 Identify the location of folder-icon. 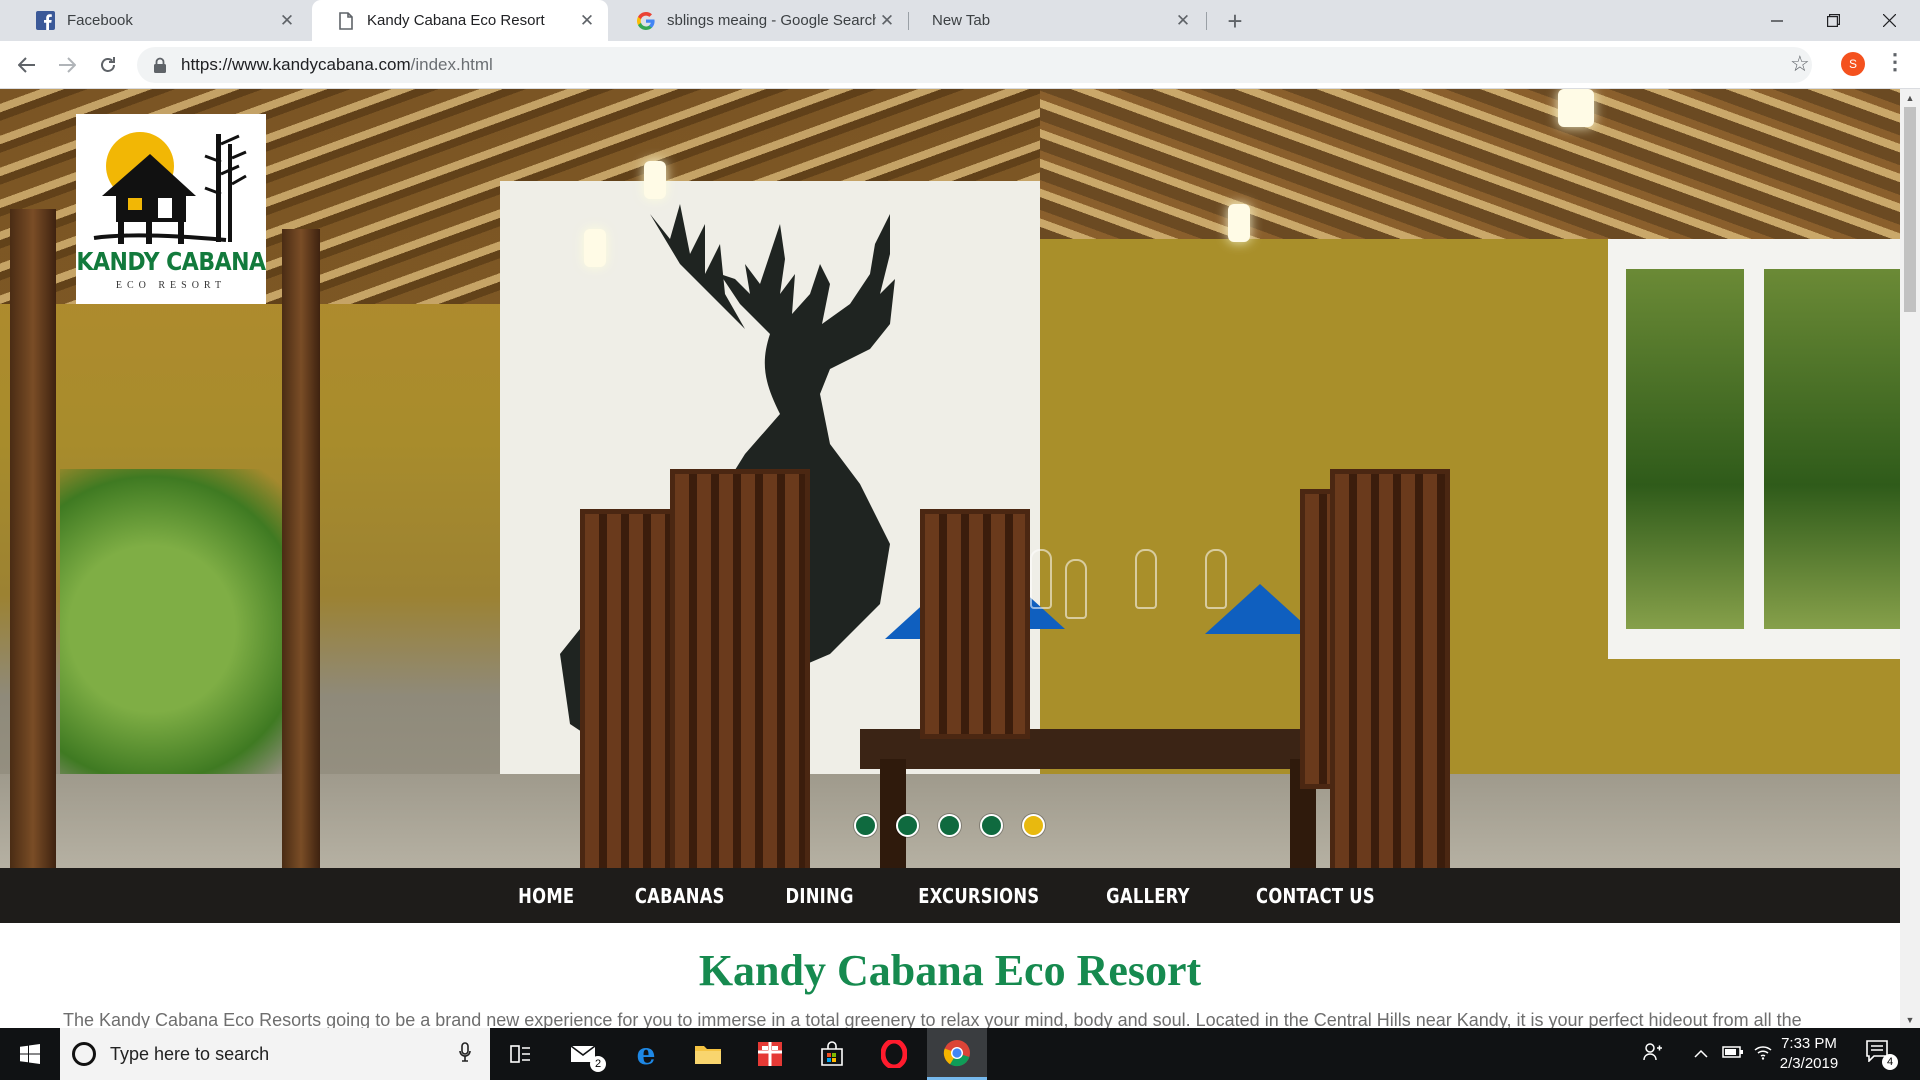
(708, 1055).